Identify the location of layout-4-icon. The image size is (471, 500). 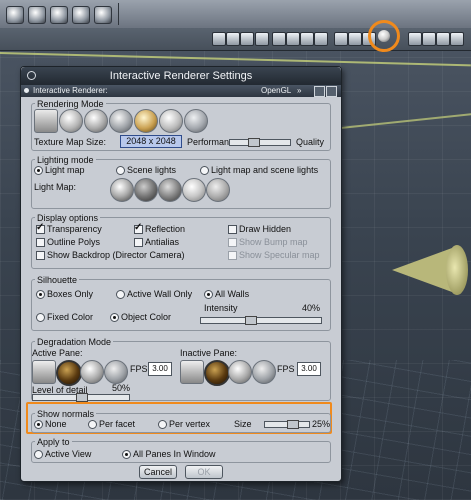
(321, 39).